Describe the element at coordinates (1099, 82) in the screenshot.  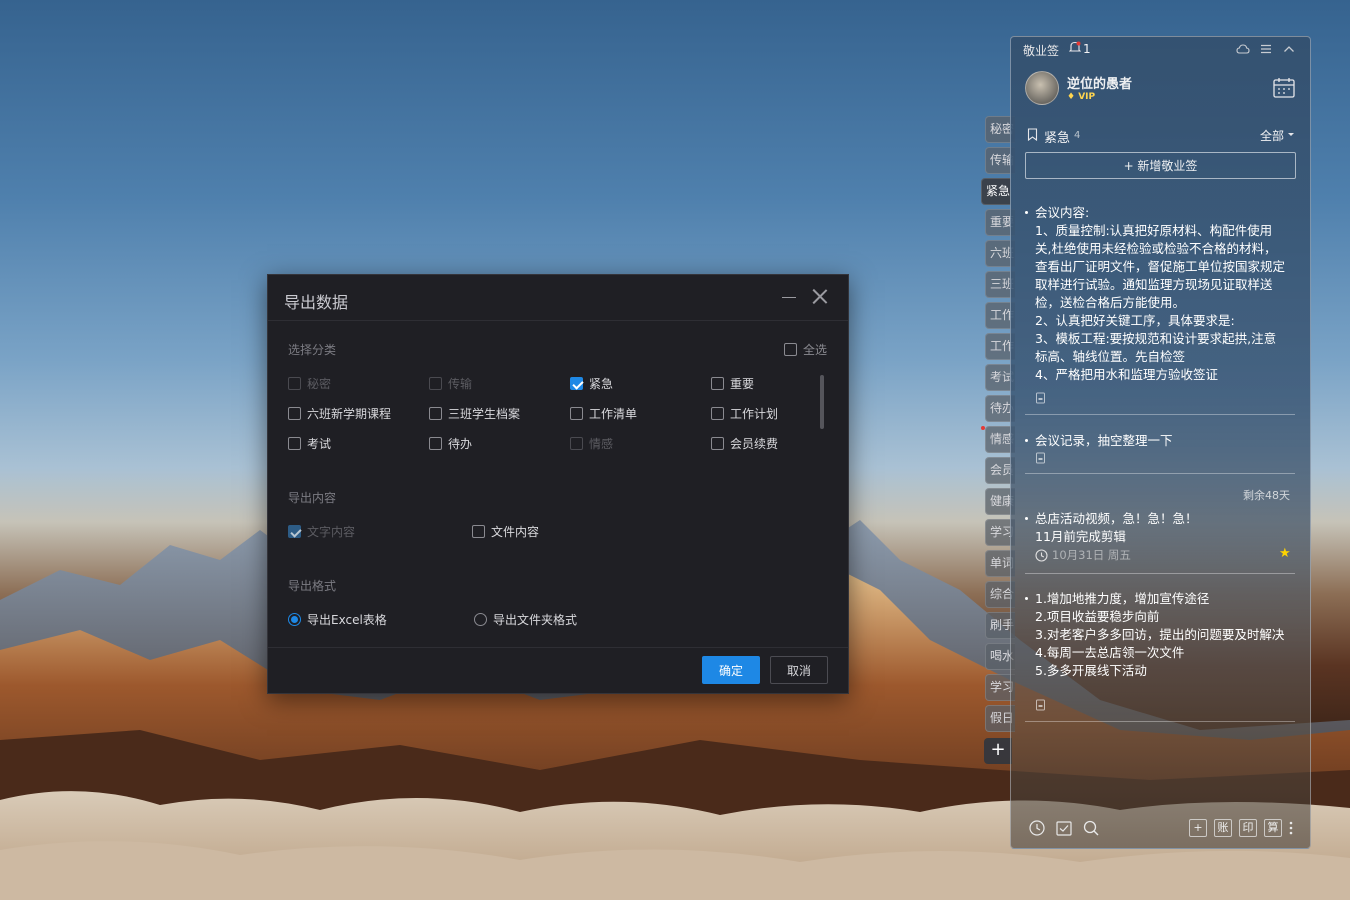
I see `user-name: 逆位的愚者` at that location.